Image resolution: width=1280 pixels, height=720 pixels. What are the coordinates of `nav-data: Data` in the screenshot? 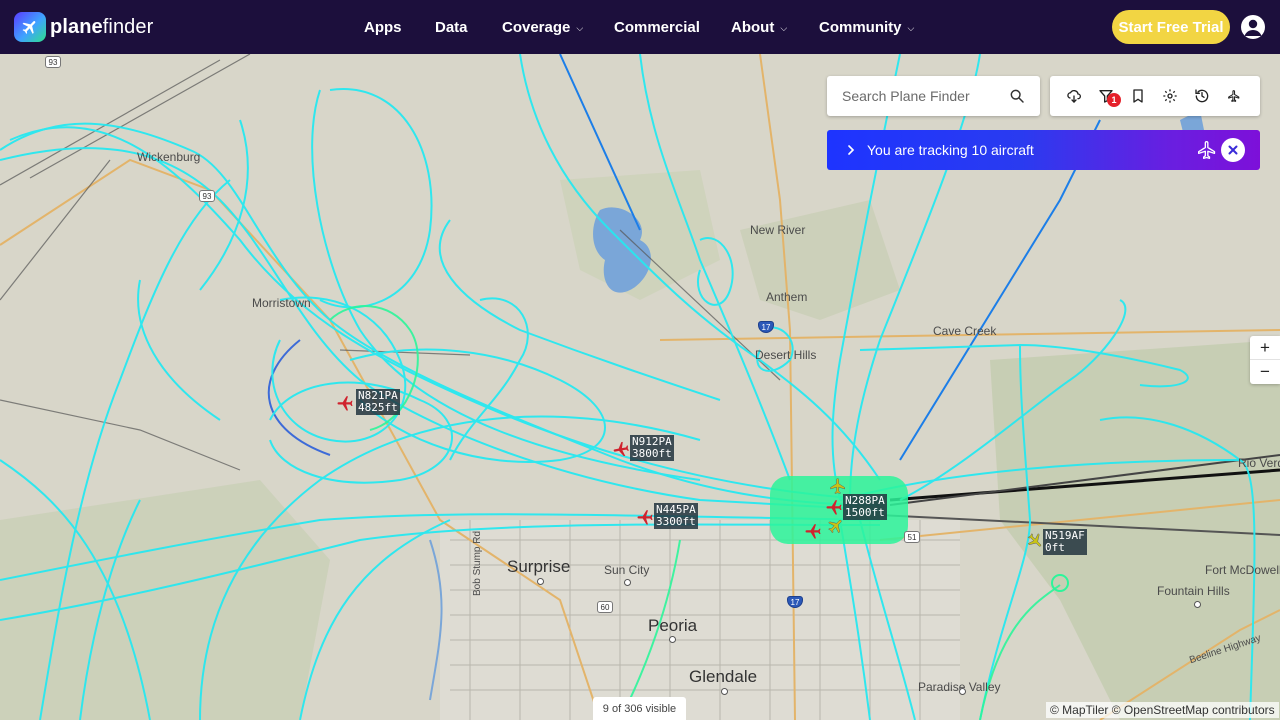 It's located at (451, 27).